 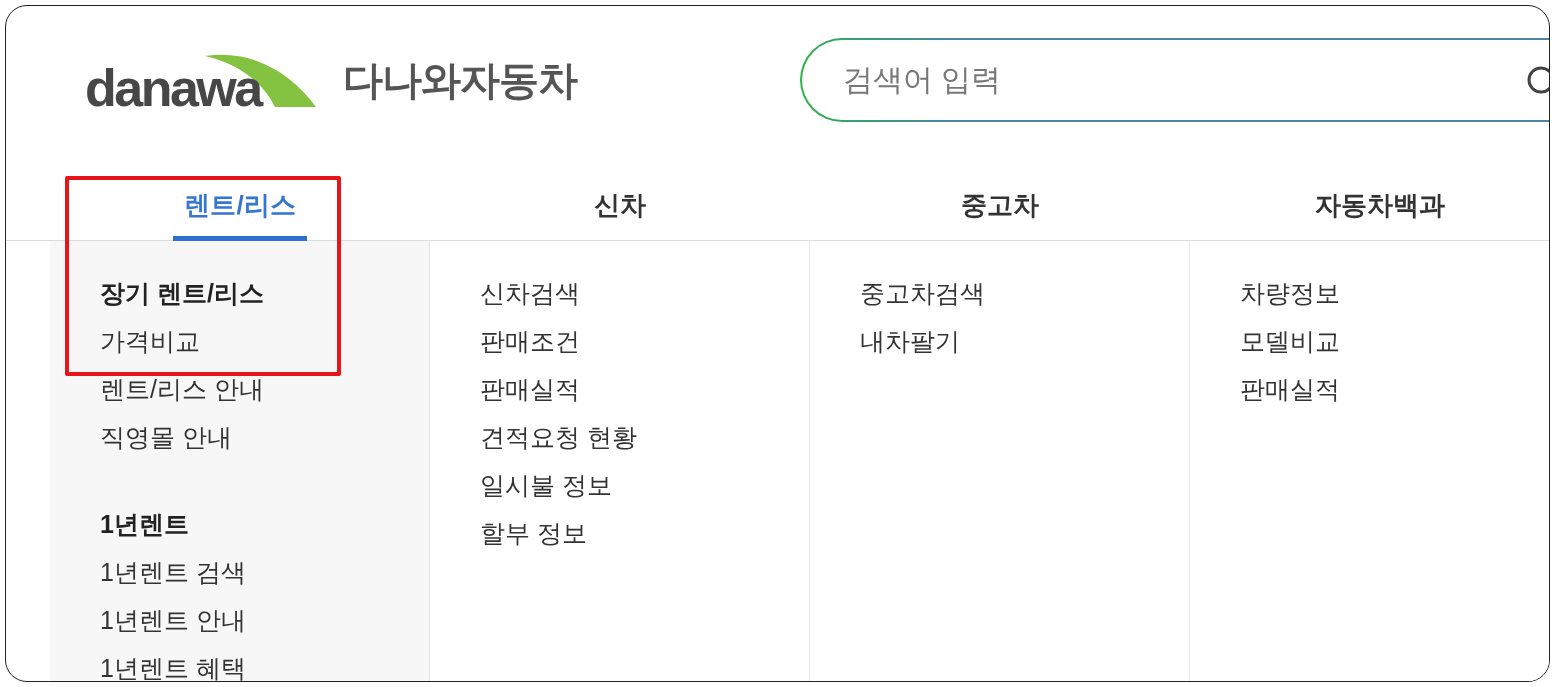 What do you see at coordinates (182, 293) in the screenshot?
I see `menu-heading: 장기 렌트/리스` at bounding box center [182, 293].